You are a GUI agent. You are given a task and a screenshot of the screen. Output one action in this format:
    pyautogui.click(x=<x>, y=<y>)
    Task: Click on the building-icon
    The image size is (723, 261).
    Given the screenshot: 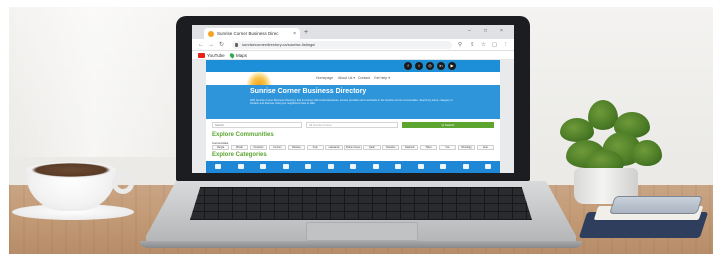 What is the action you would take?
    pyautogui.click(x=240, y=166)
    